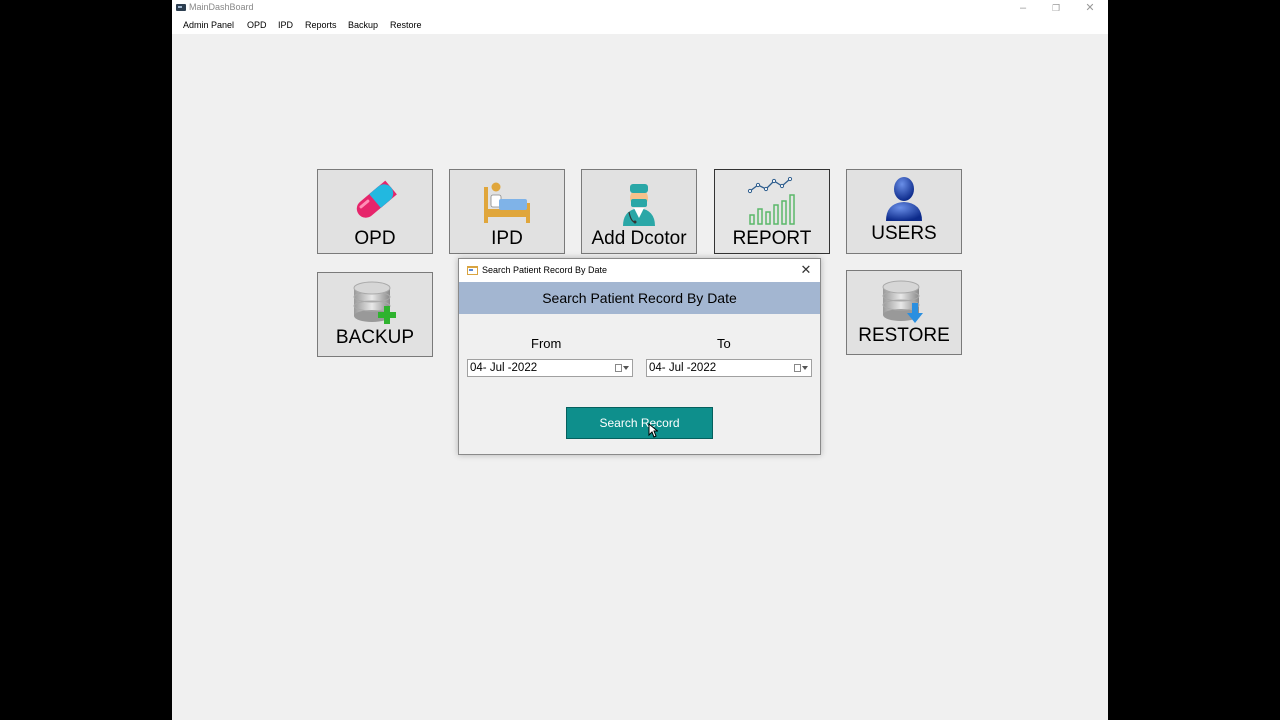 The width and height of the screenshot is (1280, 720). Describe the element at coordinates (640, 8) in the screenshot. I see `title-bar: MainDashBoard – ❐ ✕` at that location.